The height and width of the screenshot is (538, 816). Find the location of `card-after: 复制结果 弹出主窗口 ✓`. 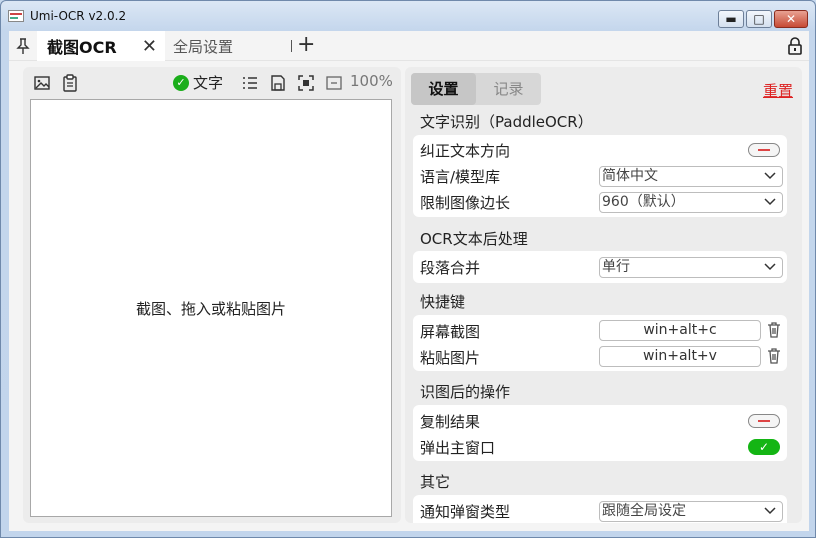

card-after: 复制结果 弹出主窗口 ✓ is located at coordinates (600, 433).